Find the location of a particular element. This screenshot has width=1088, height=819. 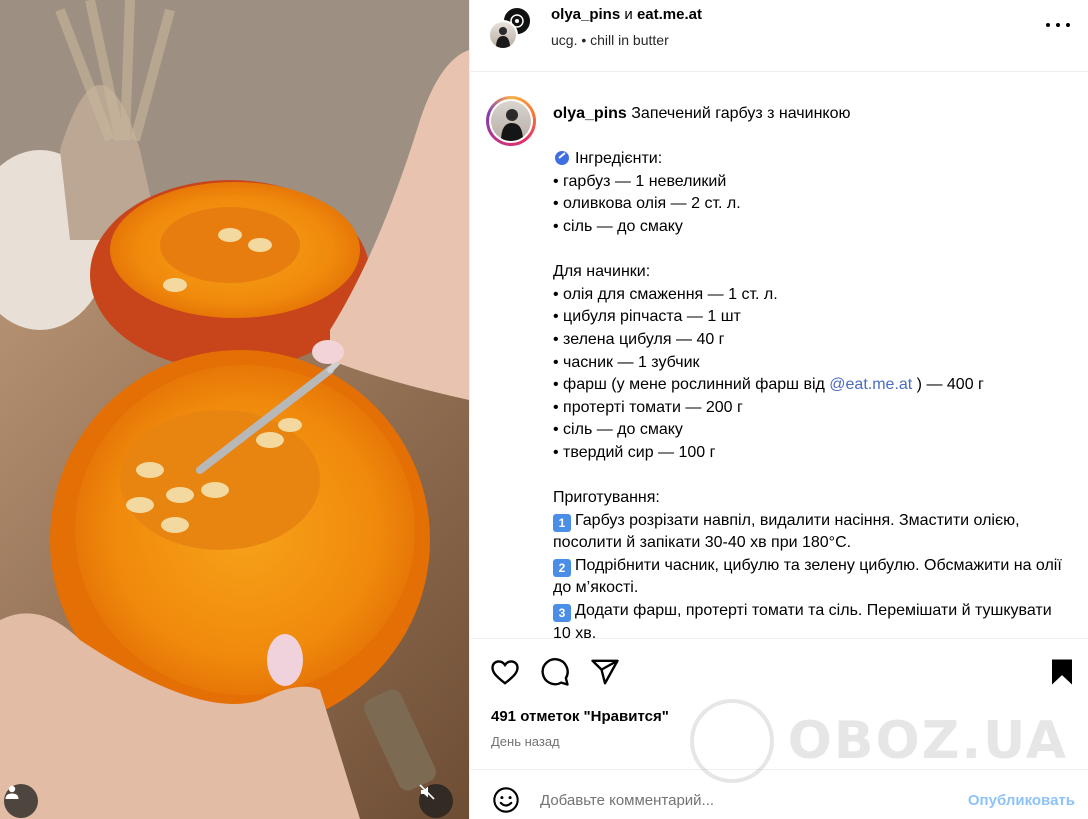

watermark-text: OBOZ.UA is located at coordinates (927, 741).